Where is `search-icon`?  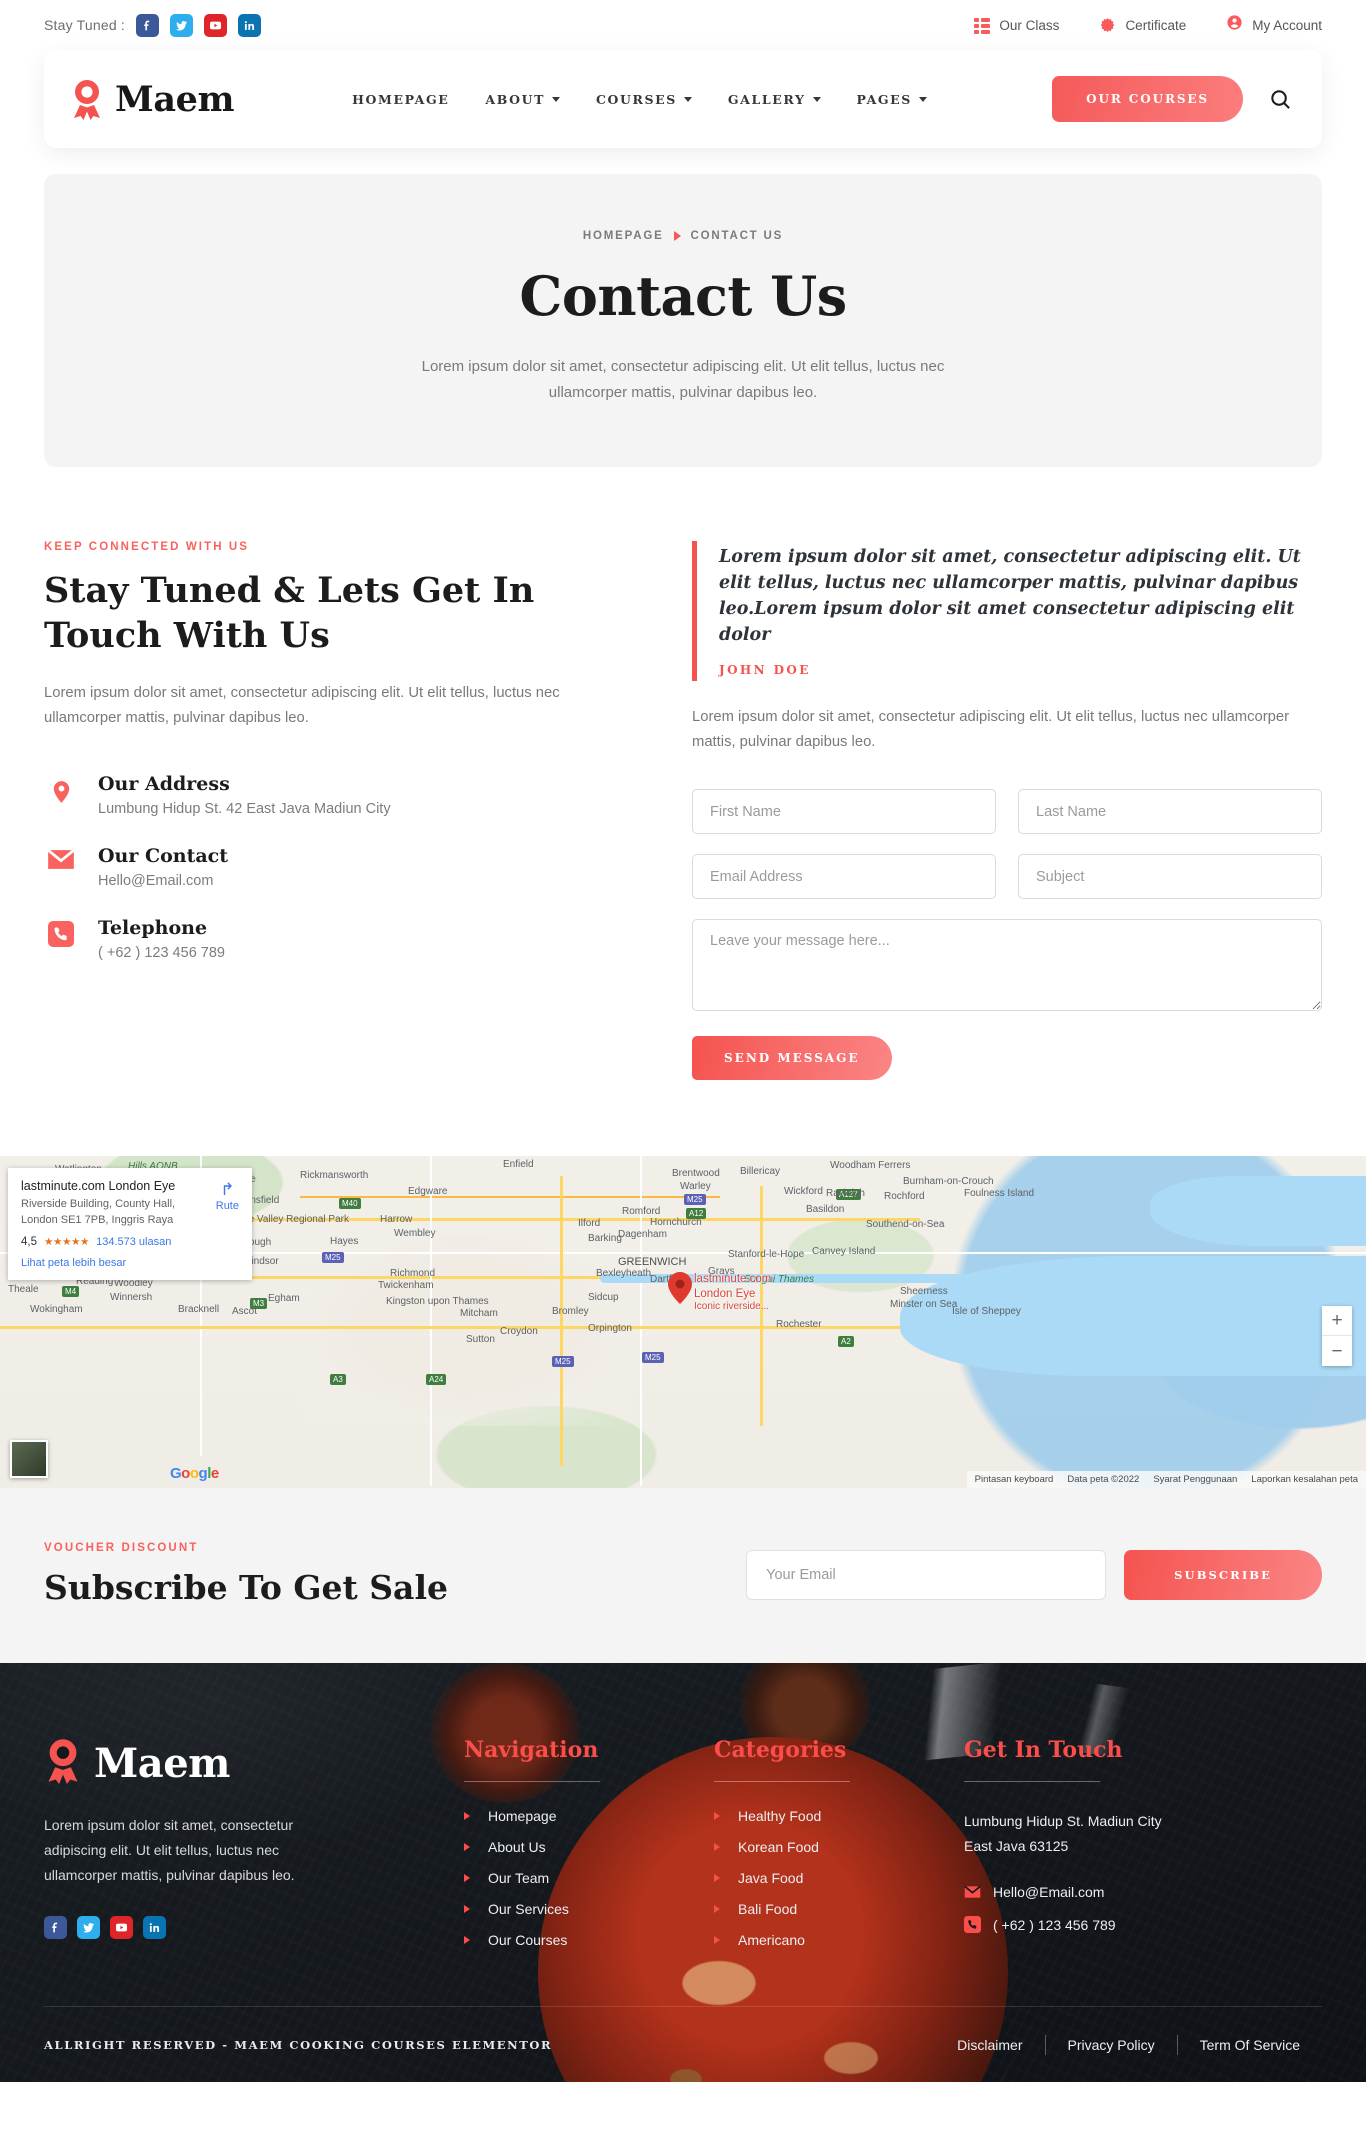 search-icon is located at coordinates (1280, 99).